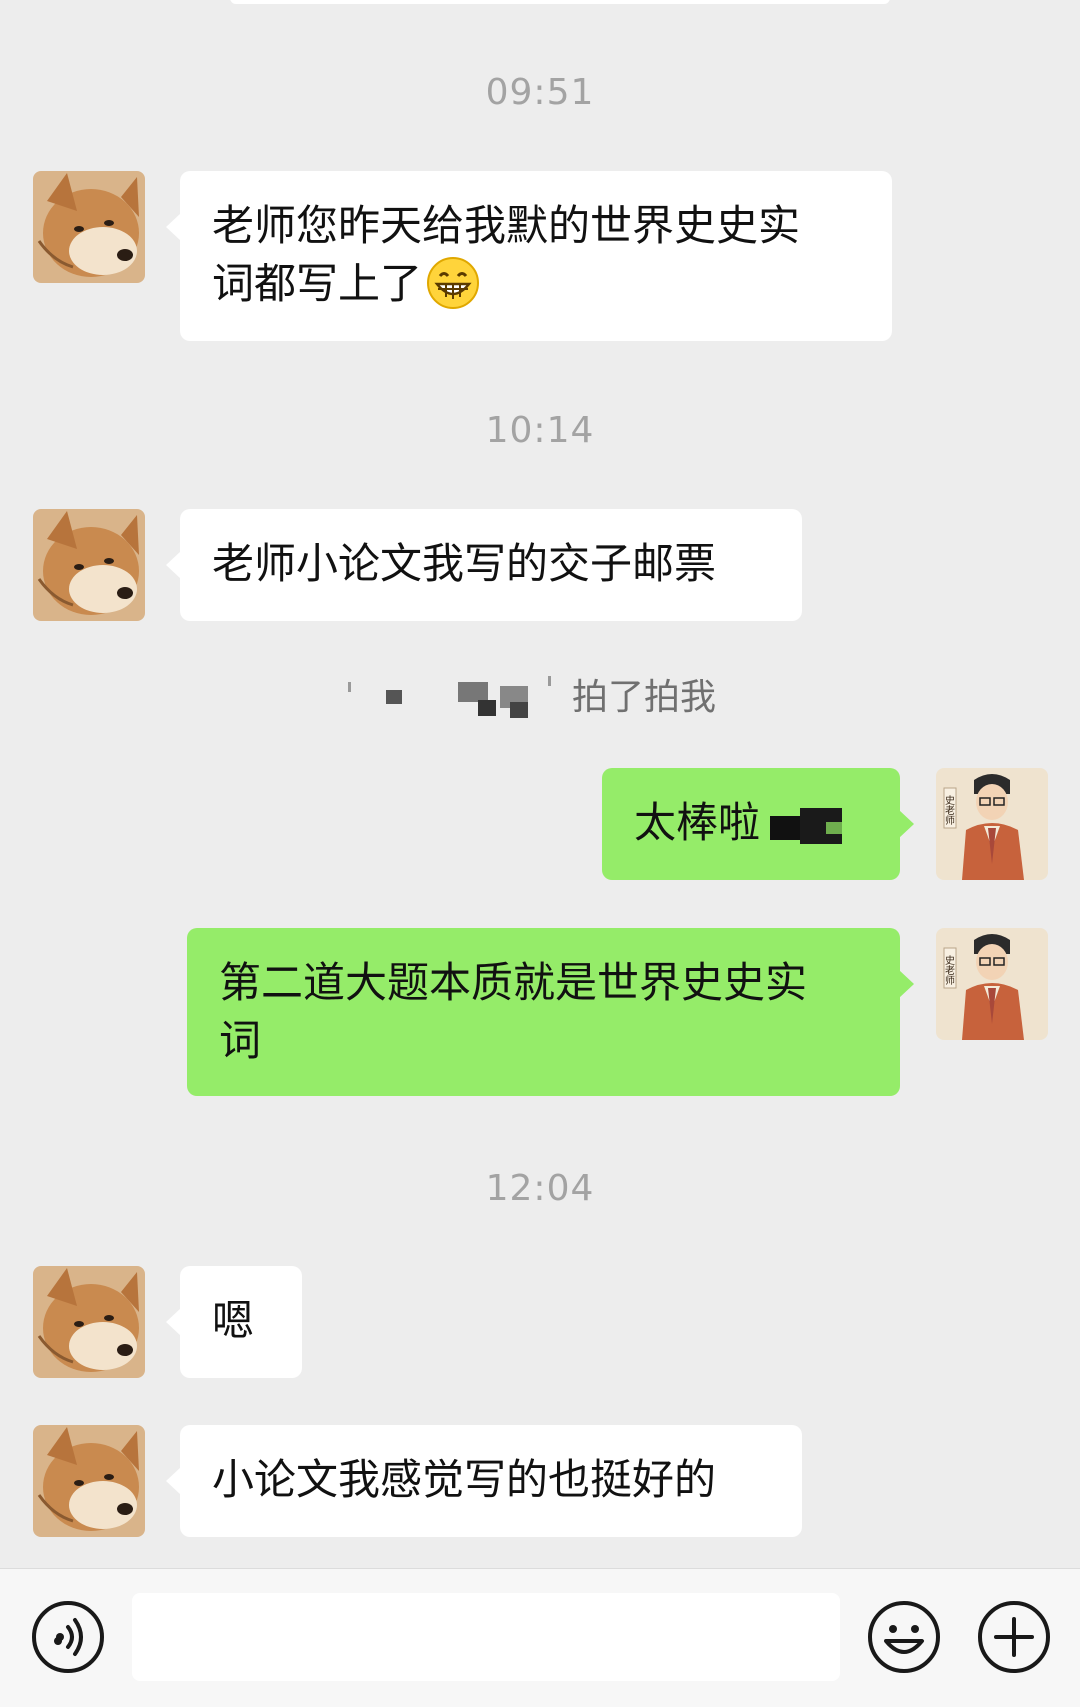 Image resolution: width=1080 pixels, height=1707 pixels. I want to click on message-bubble-received: 嗯, so click(234, 1322).